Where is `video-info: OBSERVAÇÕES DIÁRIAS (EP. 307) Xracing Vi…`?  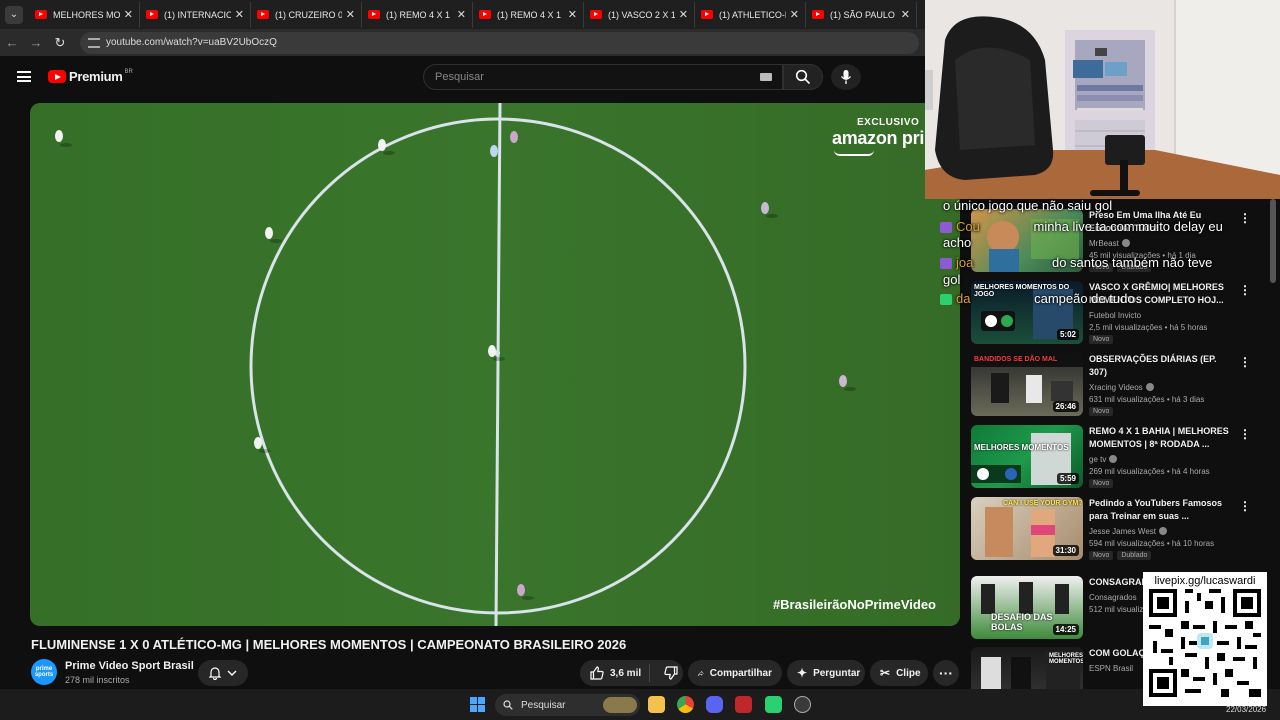
video-info: OBSERVAÇÕES DIÁRIAS (EP. 307) Xracing Vi… is located at coordinates (1162, 384).